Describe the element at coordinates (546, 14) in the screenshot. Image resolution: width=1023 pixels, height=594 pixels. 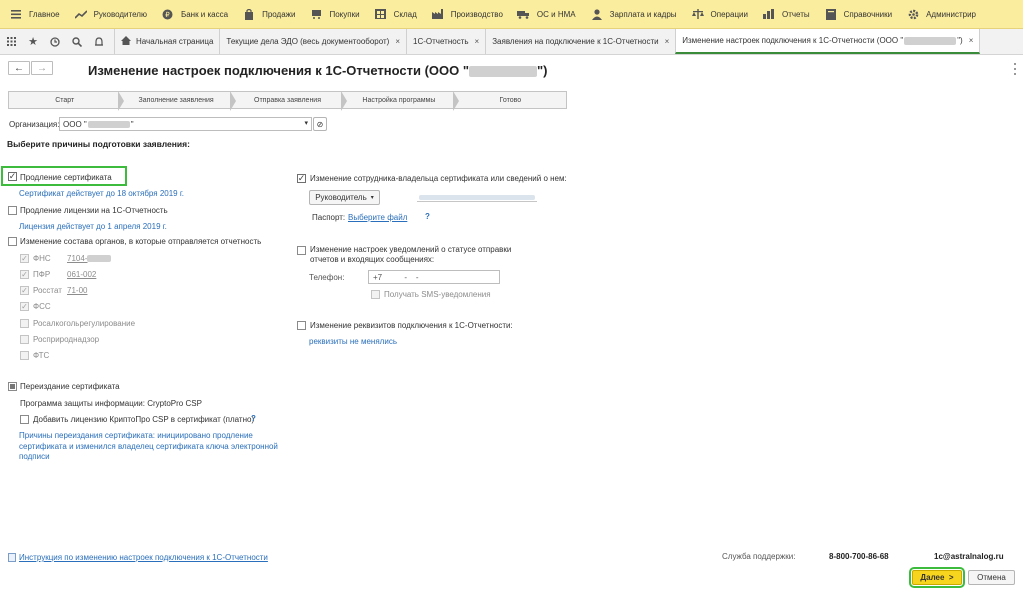
I see `menu-item-assets: ОС и НМА` at that location.